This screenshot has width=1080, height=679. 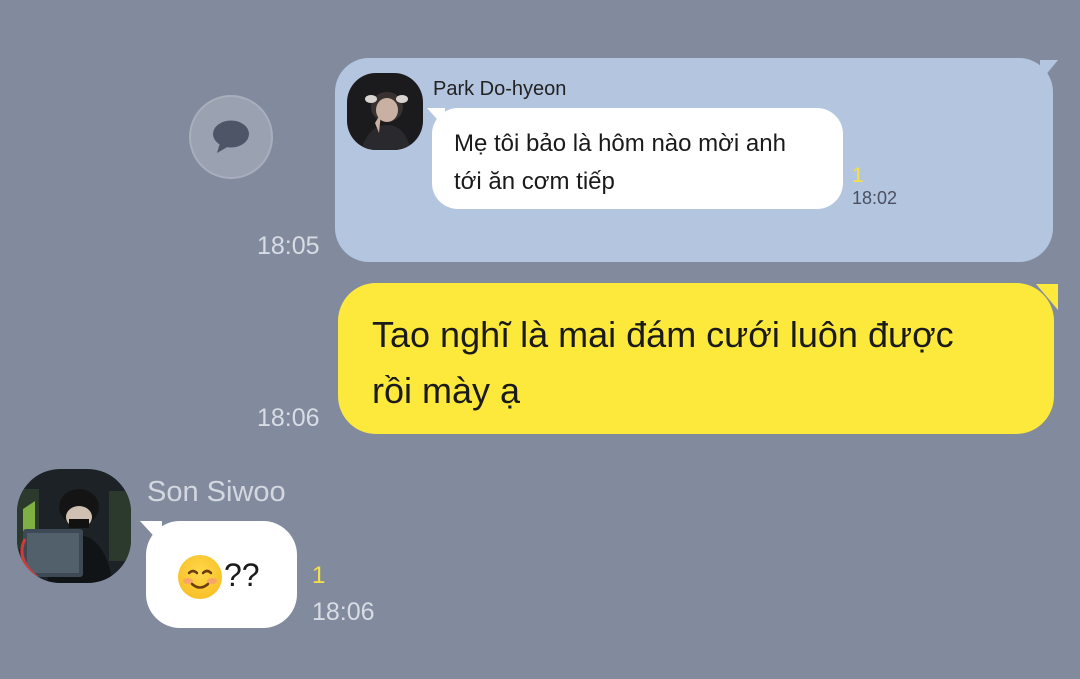 I want to click on quoted-timestamp: 18:02, so click(x=875, y=198).